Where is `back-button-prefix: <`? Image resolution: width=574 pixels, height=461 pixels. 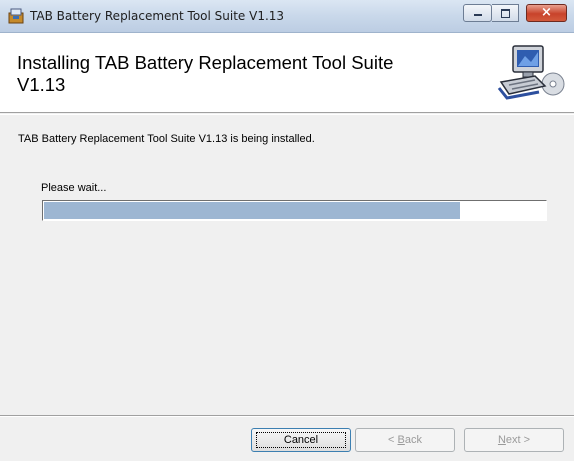 back-button-prefix: < is located at coordinates (393, 440).